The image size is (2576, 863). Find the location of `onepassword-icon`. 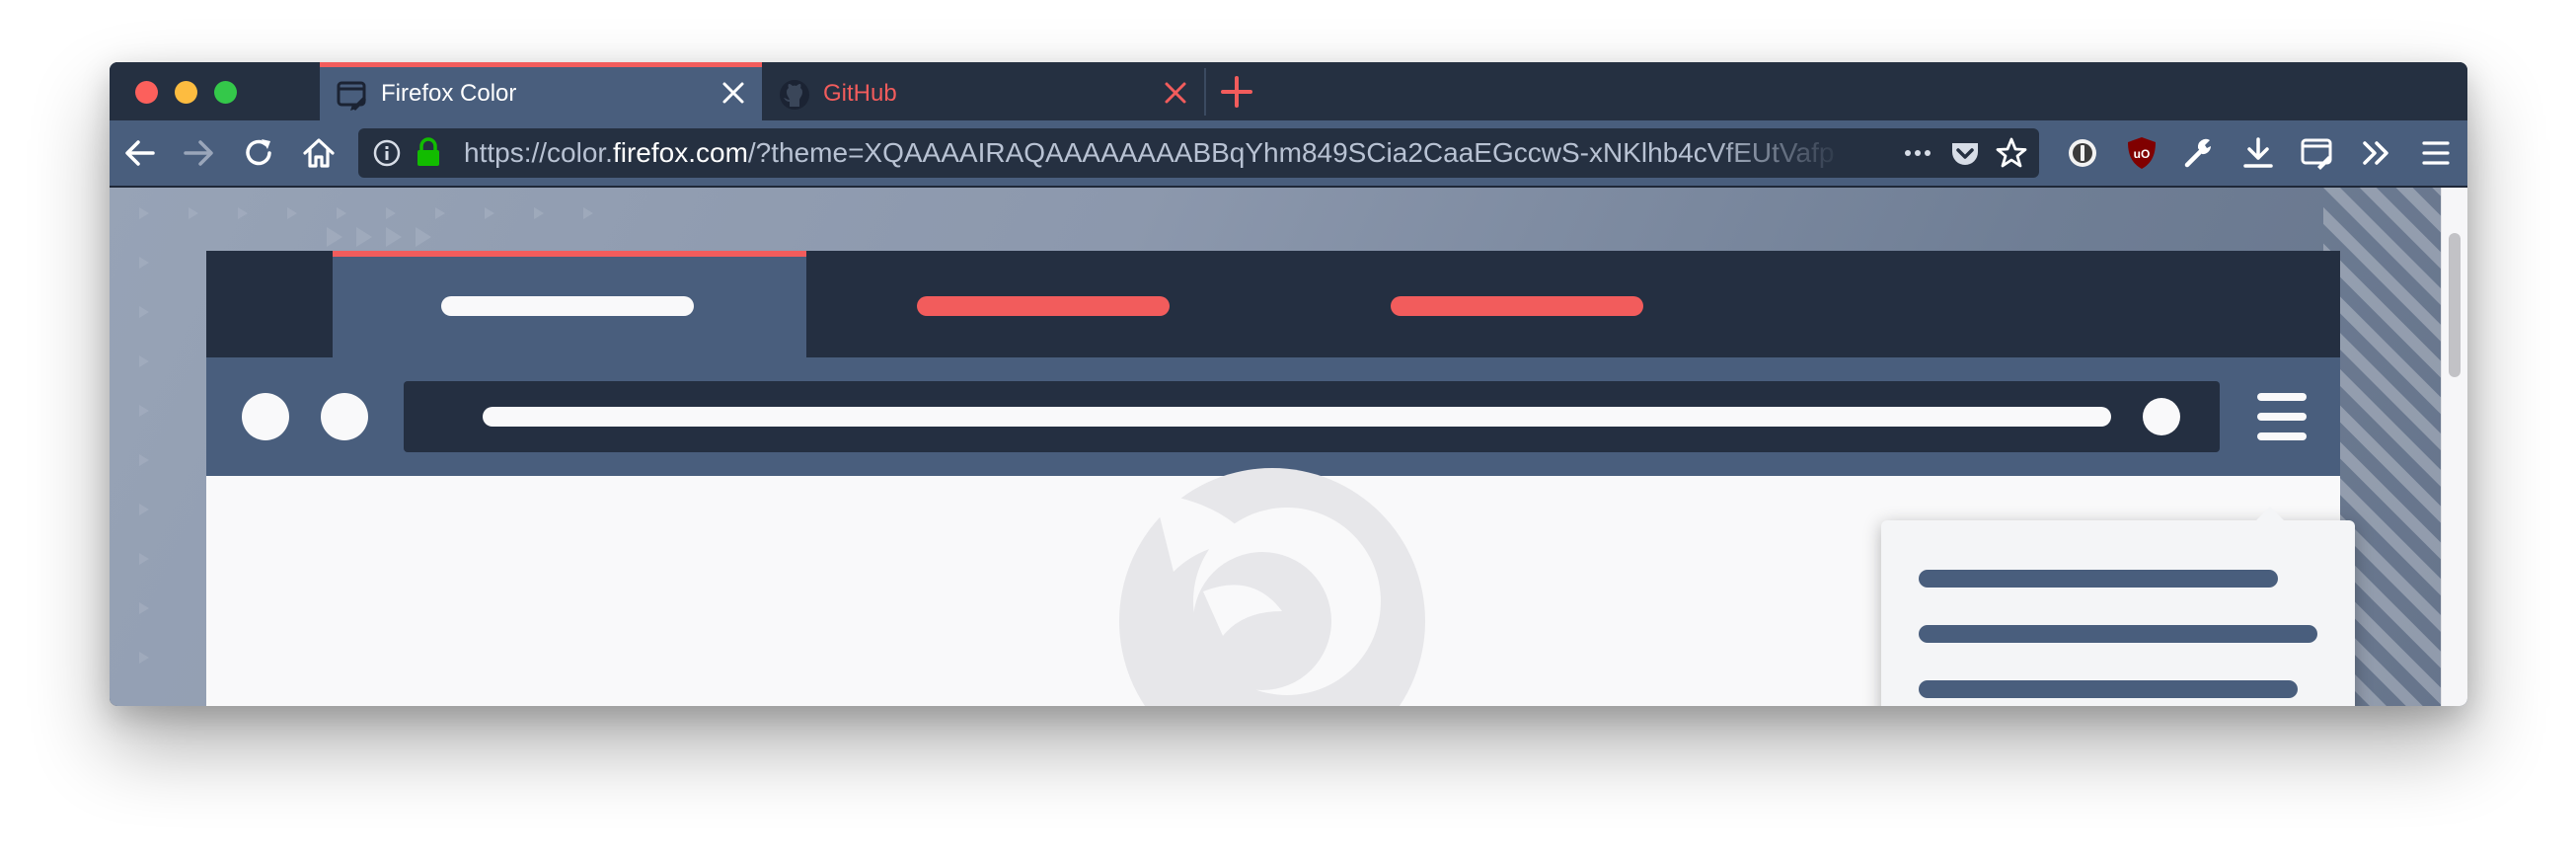

onepassword-icon is located at coordinates (2083, 153).